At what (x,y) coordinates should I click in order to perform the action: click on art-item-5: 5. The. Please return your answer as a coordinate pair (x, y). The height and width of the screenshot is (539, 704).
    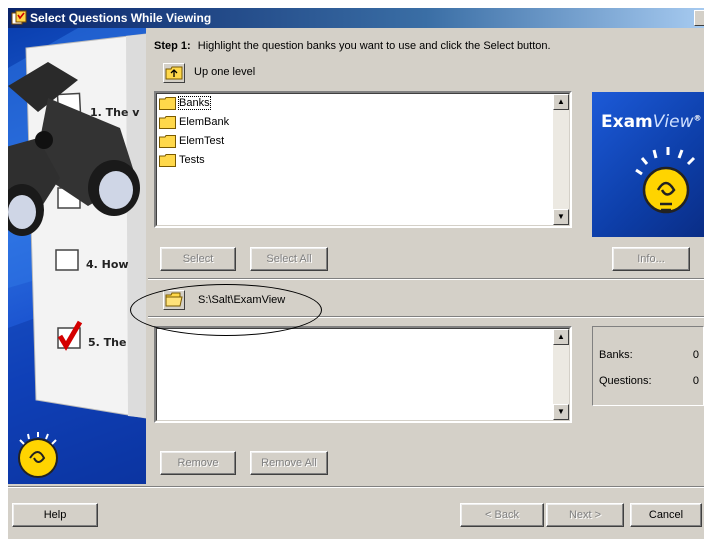
    Looking at the image, I should click on (107, 342).